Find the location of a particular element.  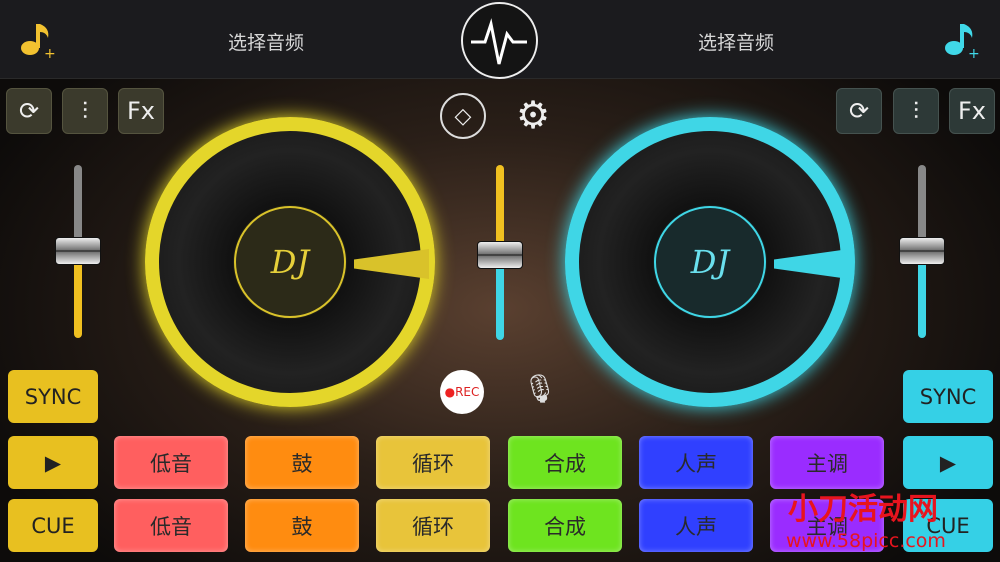

rec-label: REC is located at coordinates (467, 392).